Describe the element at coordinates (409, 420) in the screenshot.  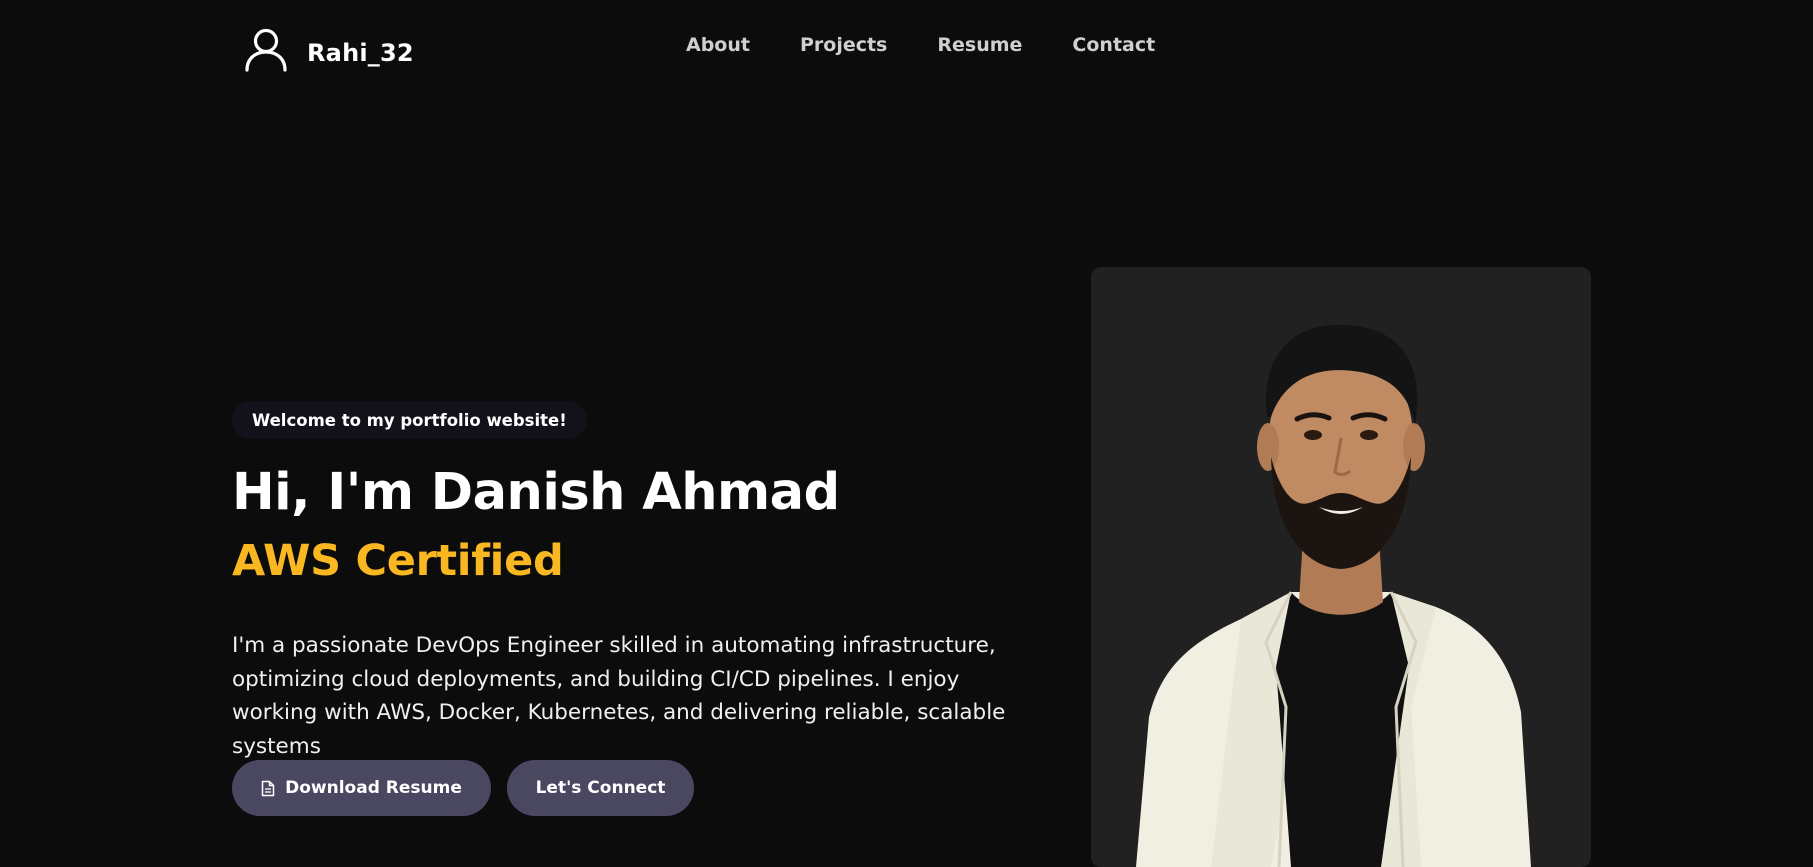
I see `welcome-badge: Welcome to my portfolio website!` at that location.